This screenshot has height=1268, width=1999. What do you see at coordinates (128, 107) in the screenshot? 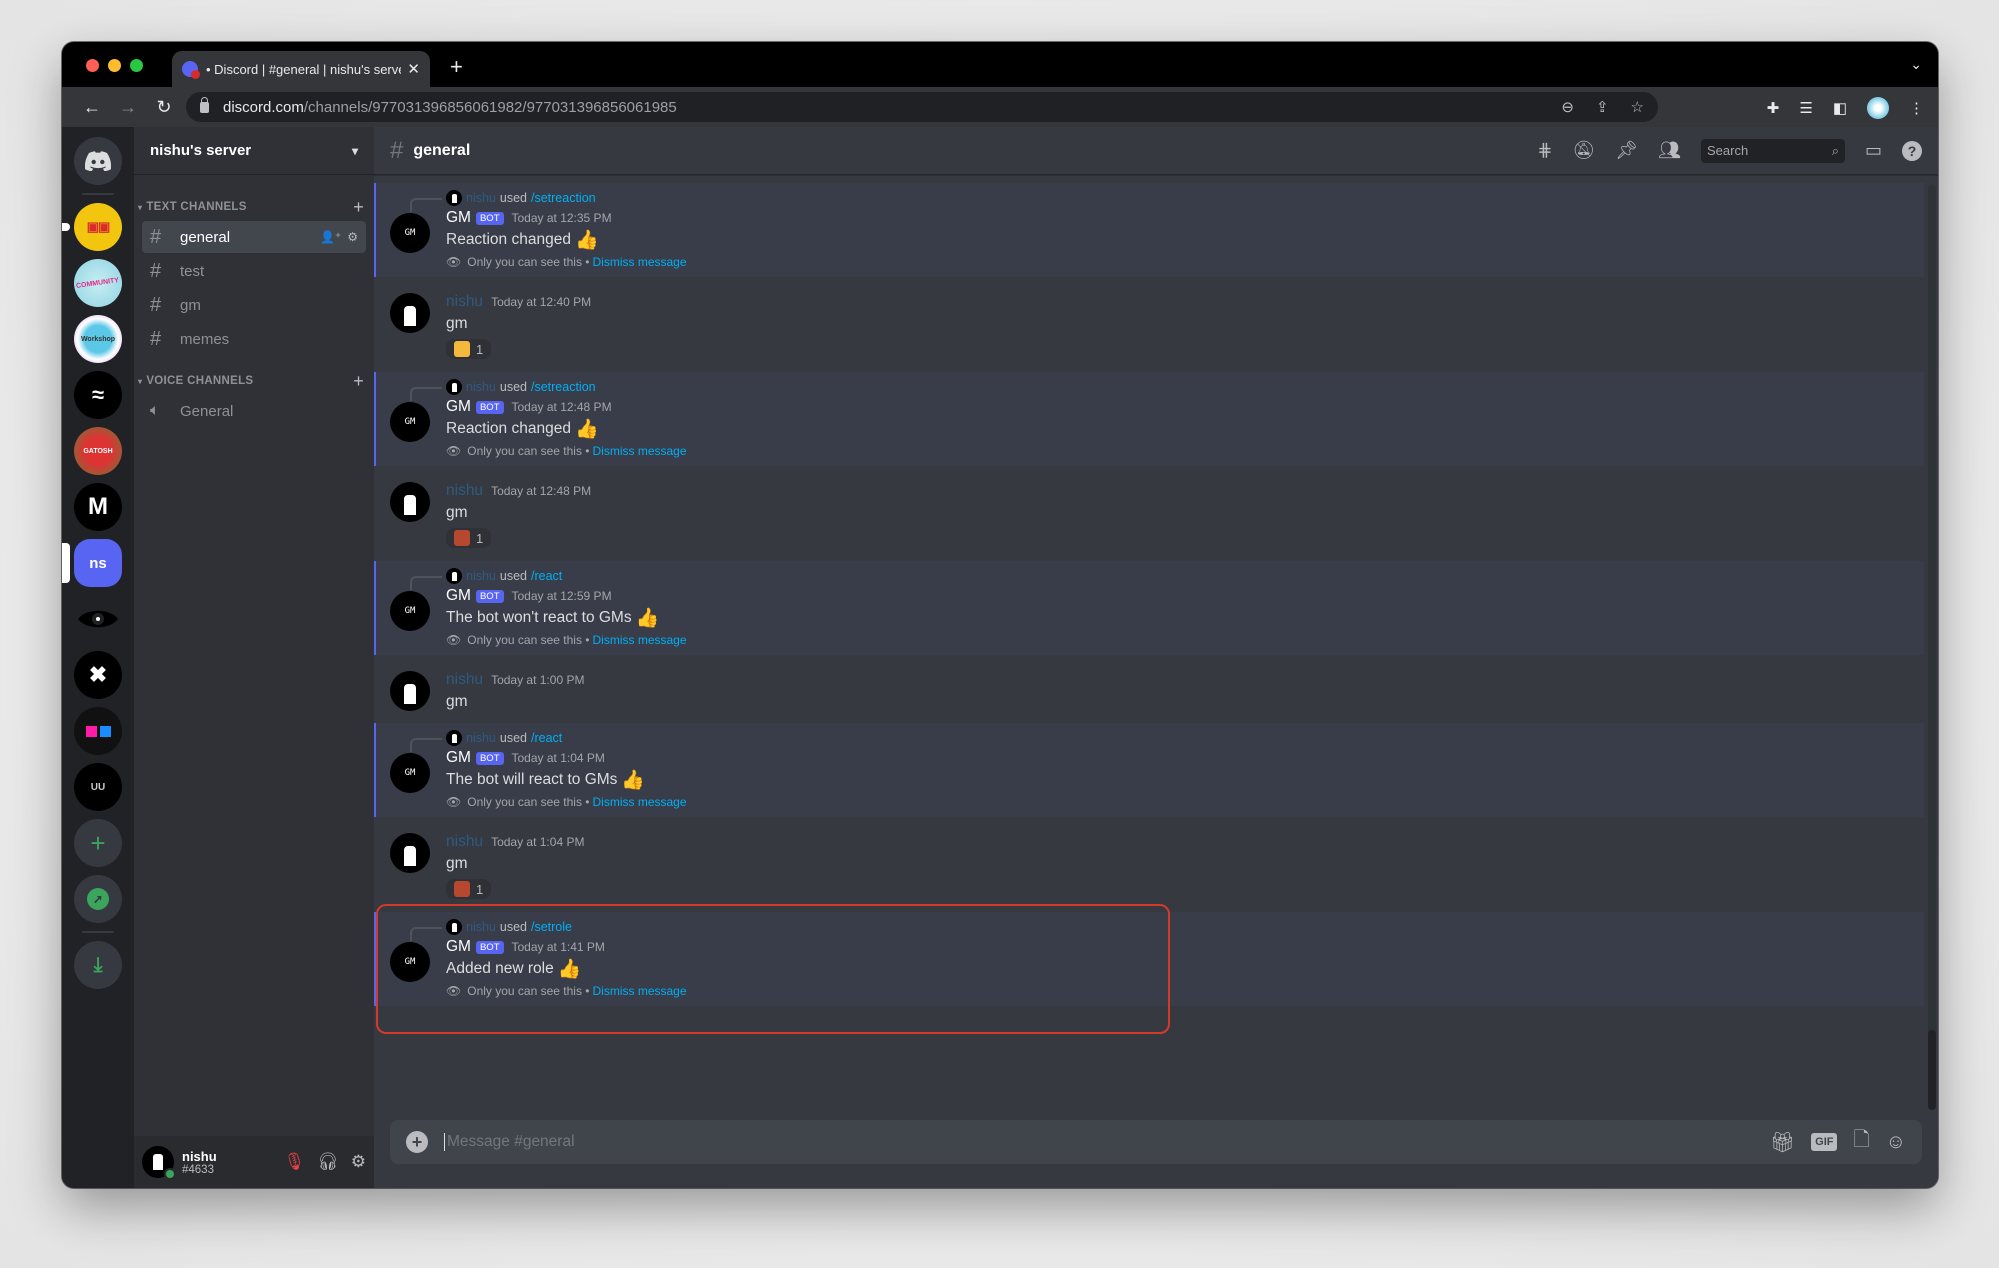
I see `forward-button: →` at bounding box center [128, 107].